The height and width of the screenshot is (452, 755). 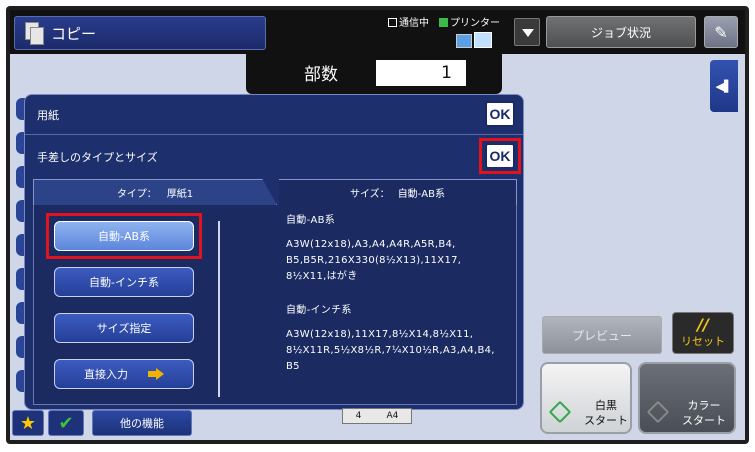 I want to click on app-title-text: コピー, so click(x=74, y=33).